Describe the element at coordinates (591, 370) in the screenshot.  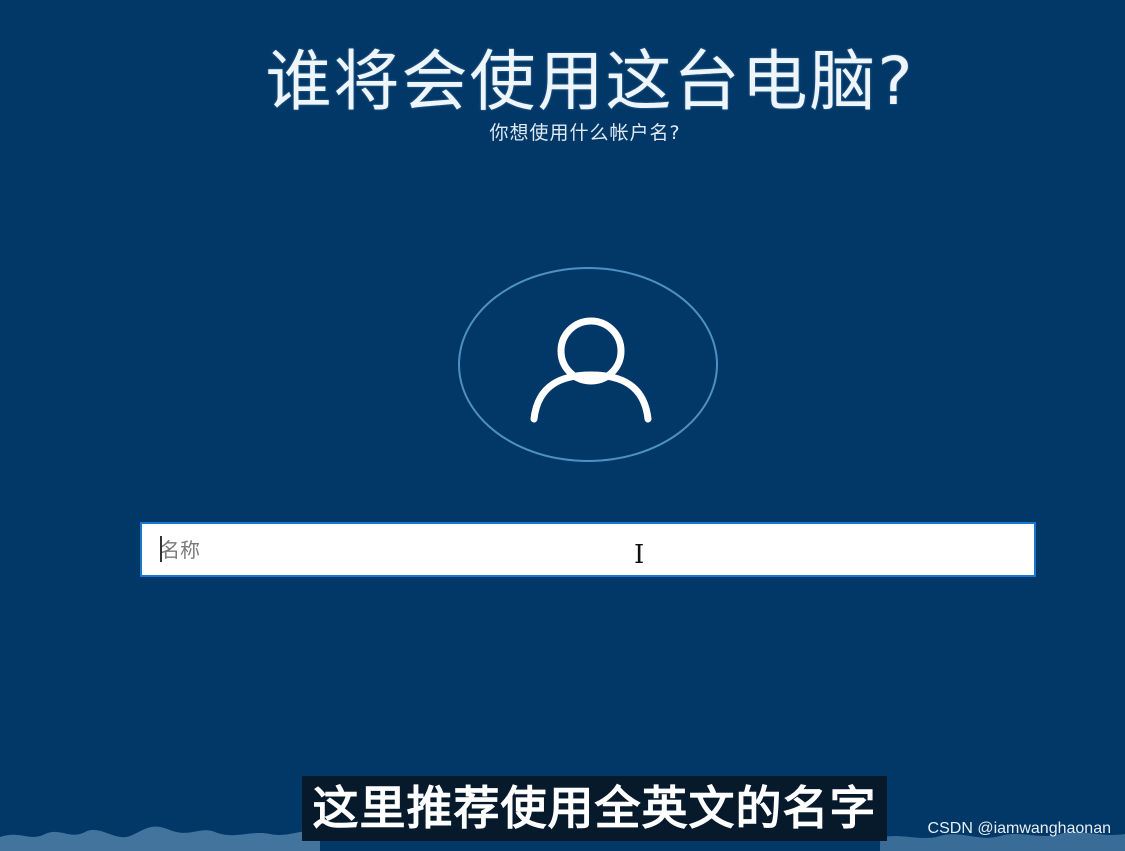
I see `user-icon` at that location.